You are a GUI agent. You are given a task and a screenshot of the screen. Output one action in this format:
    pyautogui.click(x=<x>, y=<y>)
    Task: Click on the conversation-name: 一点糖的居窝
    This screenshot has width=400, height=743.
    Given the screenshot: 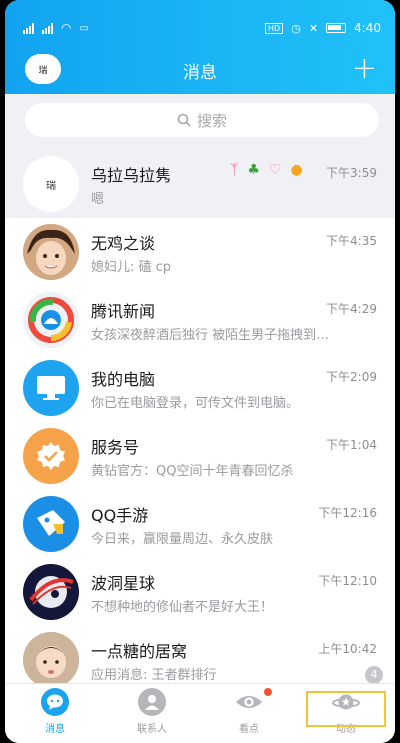 What is the action you would take?
    pyautogui.click(x=139, y=651)
    